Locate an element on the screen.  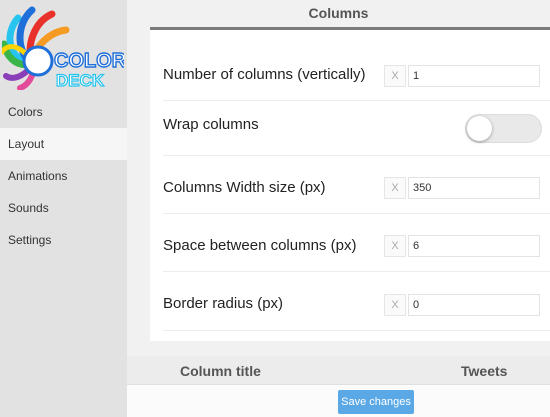
columns-input is located at coordinates (474, 76).